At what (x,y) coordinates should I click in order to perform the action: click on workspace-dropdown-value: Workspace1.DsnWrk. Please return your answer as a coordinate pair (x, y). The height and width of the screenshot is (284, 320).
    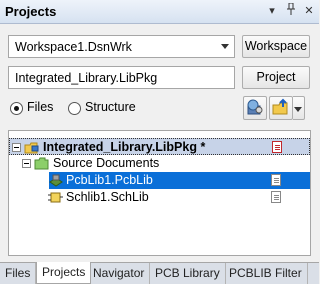
    Looking at the image, I should click on (73, 47).